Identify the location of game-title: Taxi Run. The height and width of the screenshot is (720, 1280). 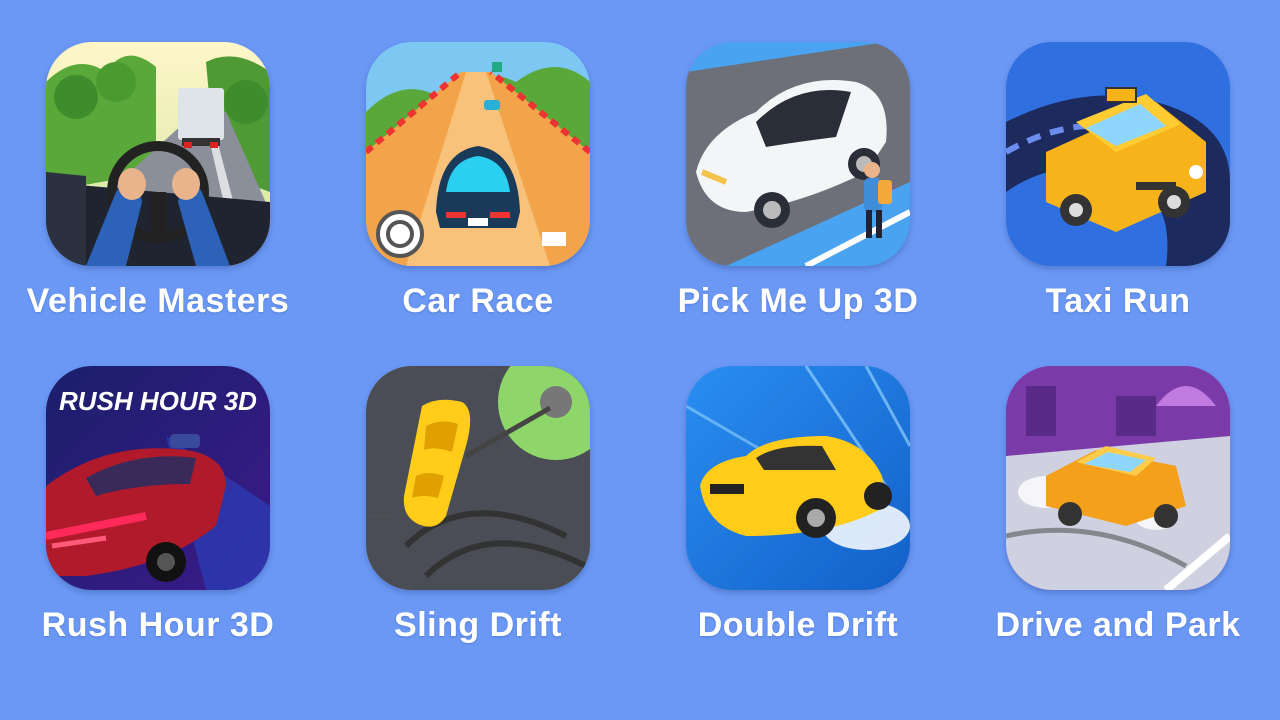
(1118, 301).